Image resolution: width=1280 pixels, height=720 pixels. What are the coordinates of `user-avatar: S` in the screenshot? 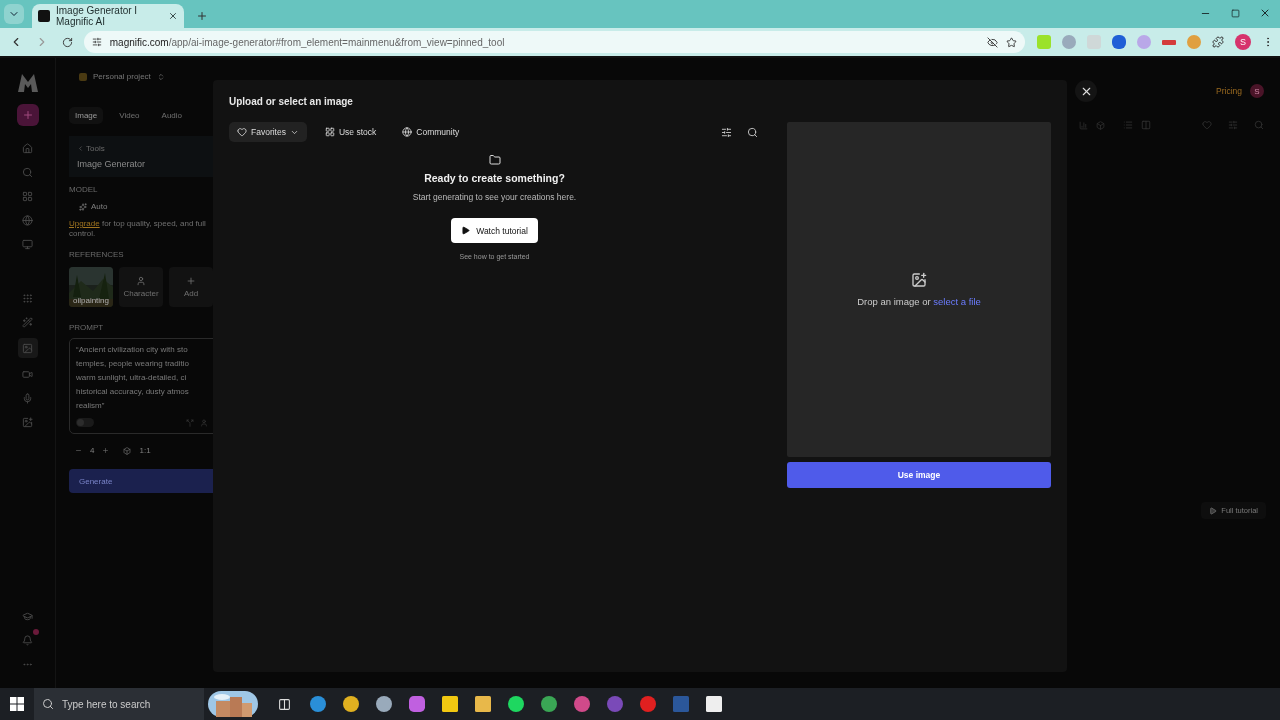 It's located at (1257, 91).